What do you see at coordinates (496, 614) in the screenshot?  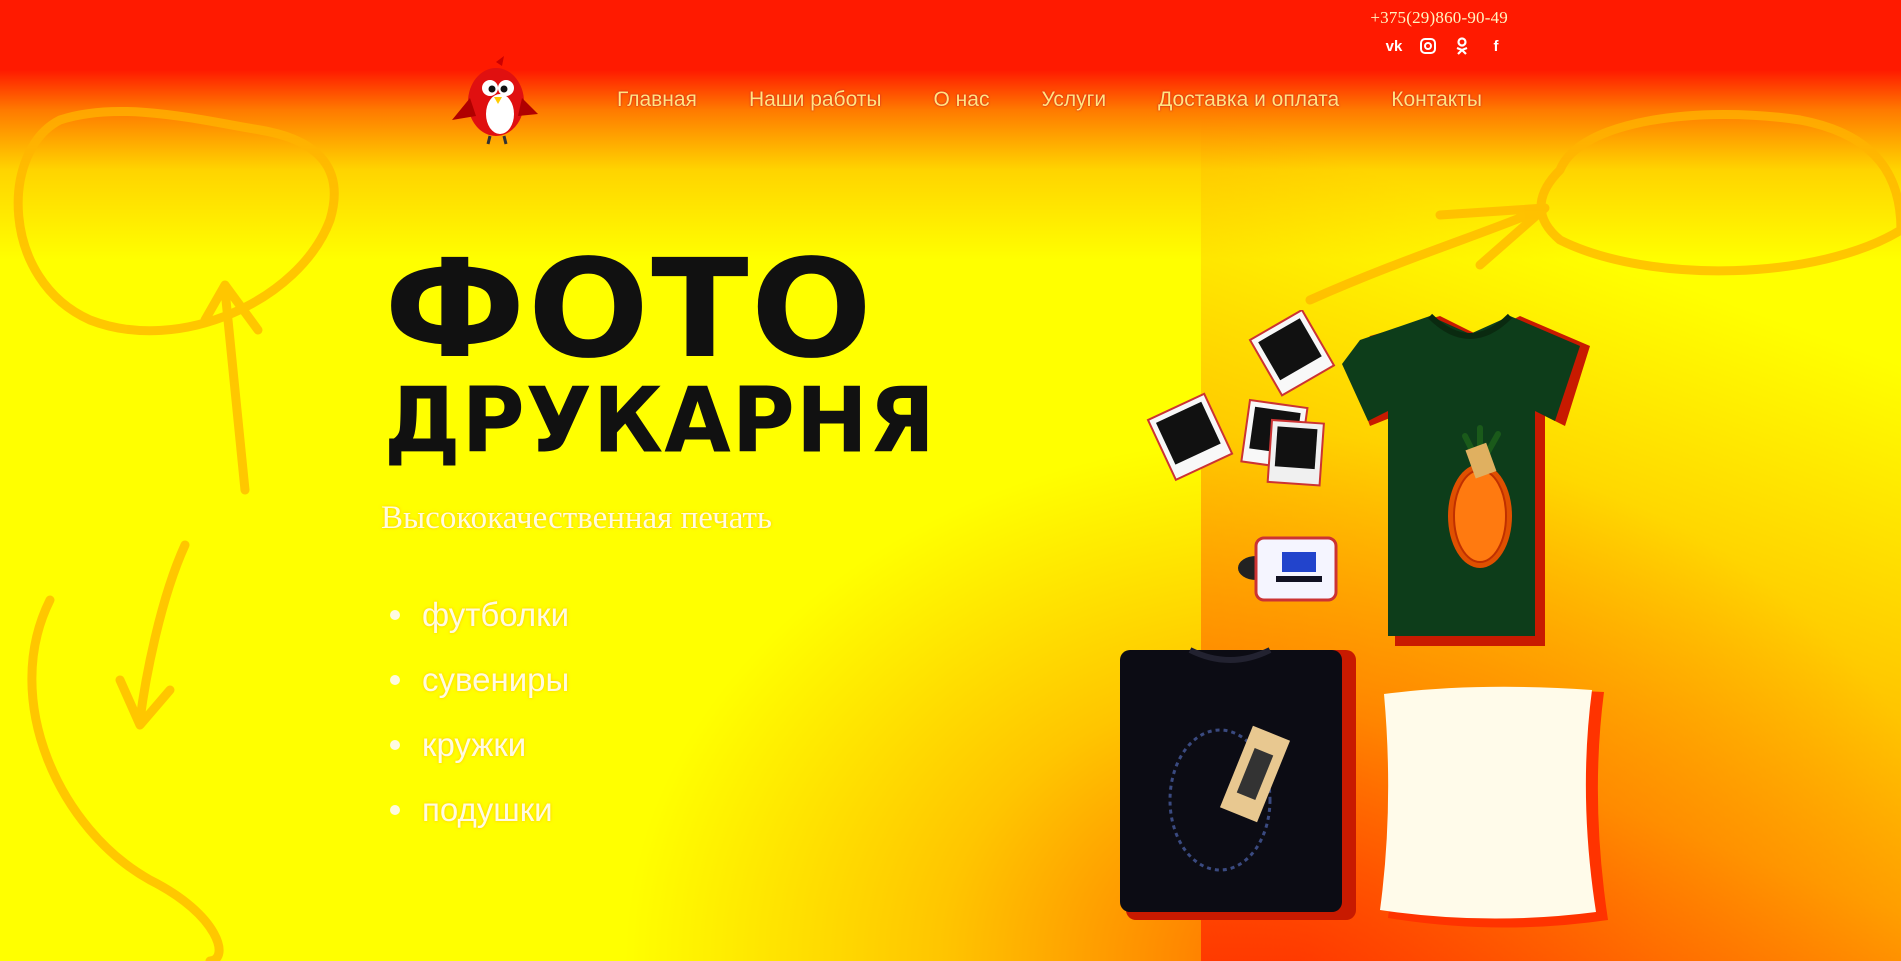 I see `service-label: футболки` at bounding box center [496, 614].